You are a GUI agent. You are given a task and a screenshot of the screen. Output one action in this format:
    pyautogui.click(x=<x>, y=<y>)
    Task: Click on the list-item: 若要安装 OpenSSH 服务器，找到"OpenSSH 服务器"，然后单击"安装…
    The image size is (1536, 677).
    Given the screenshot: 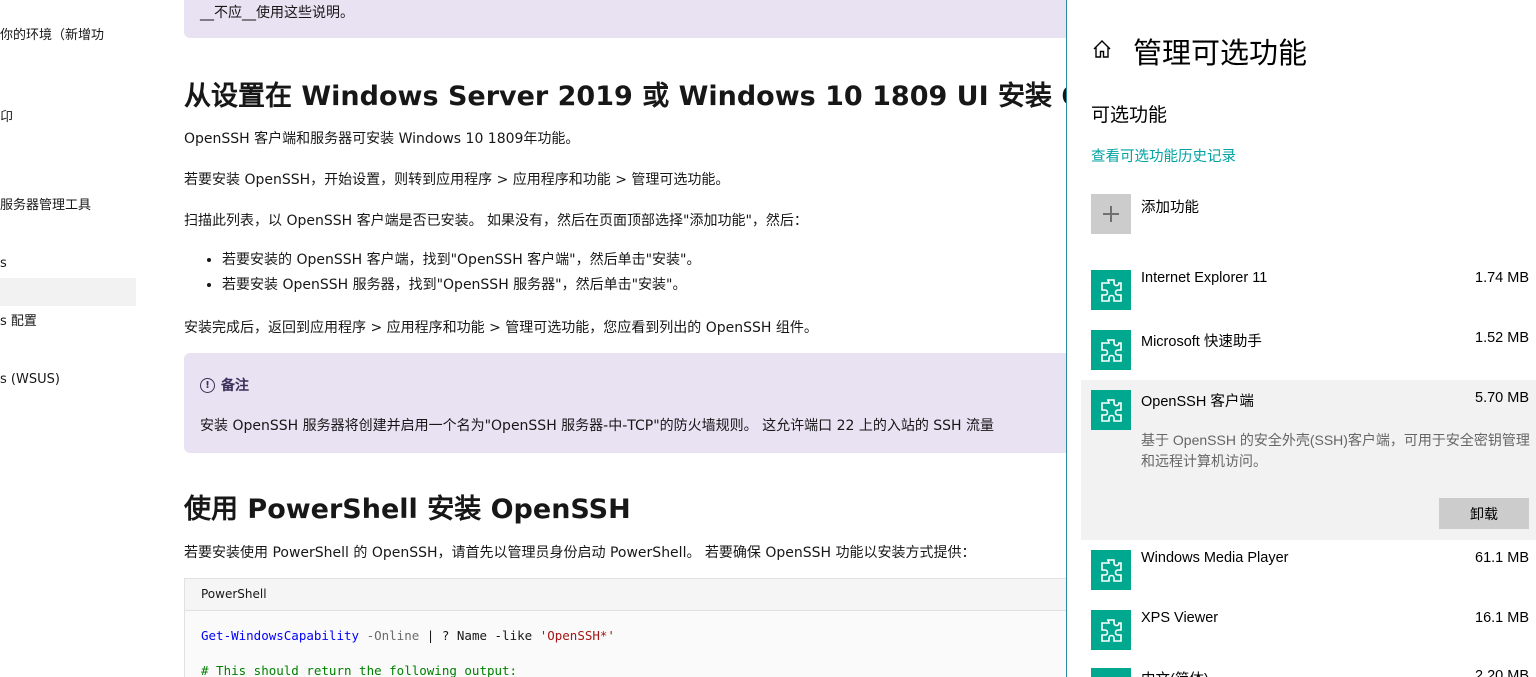 What is the action you would take?
    pyautogui.click(x=461, y=285)
    